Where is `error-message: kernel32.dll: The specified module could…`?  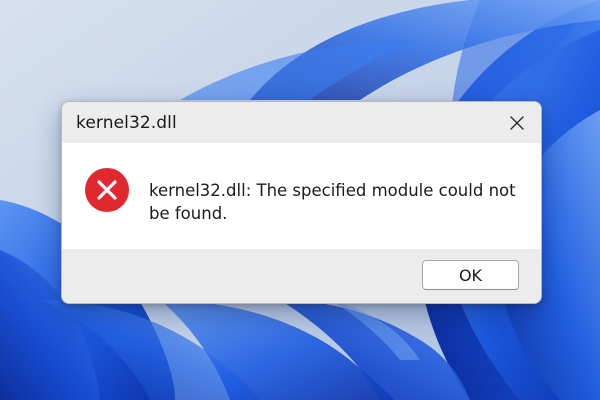
error-message: kernel32.dll: The specified module could… is located at coordinates (332, 202).